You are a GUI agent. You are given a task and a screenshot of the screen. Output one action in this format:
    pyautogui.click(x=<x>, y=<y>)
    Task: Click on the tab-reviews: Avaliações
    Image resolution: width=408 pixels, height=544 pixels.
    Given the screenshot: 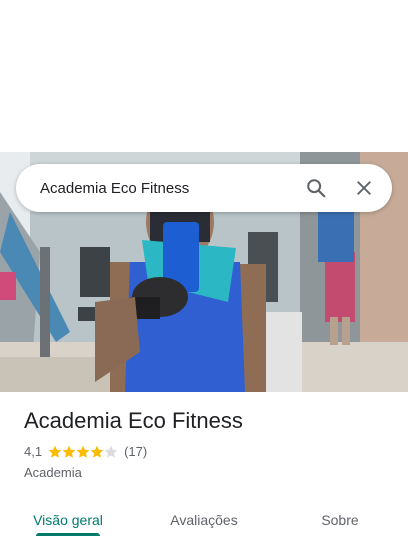 What is the action you would take?
    pyautogui.click(x=204, y=520)
    